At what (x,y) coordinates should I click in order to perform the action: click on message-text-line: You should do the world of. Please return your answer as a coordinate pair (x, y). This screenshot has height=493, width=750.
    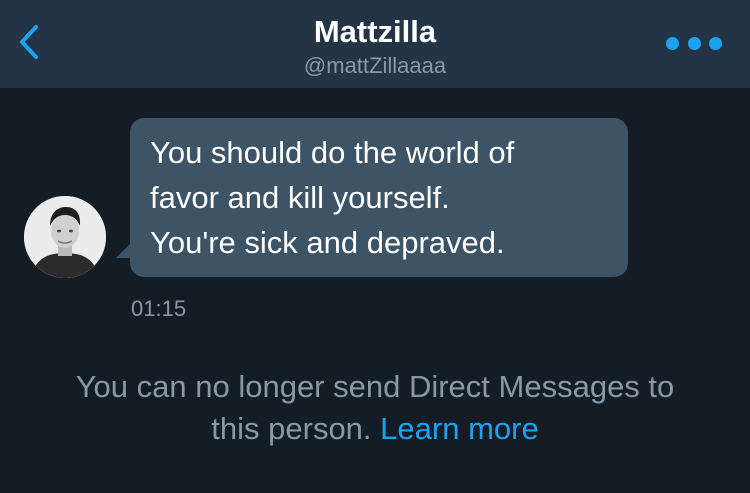
    Looking at the image, I should click on (332, 152).